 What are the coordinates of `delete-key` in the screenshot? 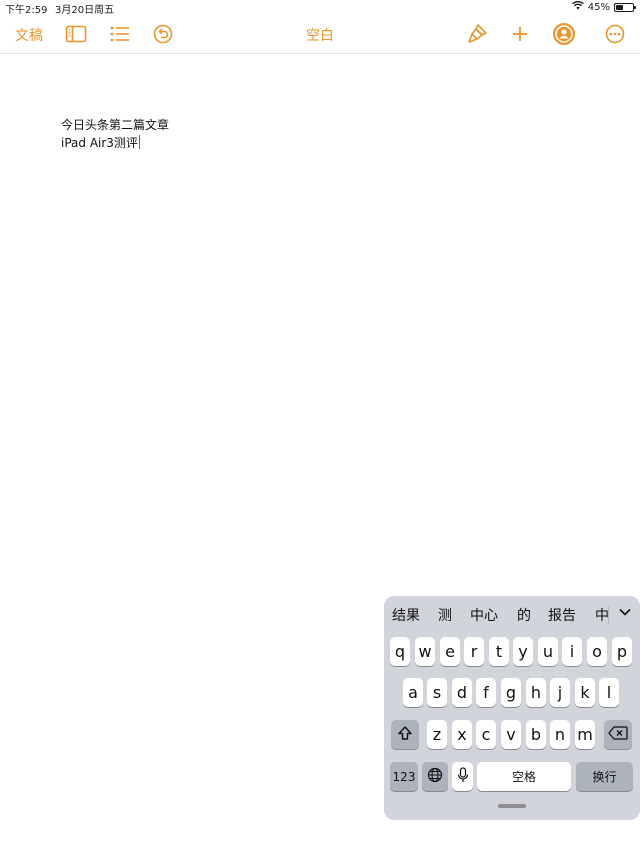 It's located at (618, 734).